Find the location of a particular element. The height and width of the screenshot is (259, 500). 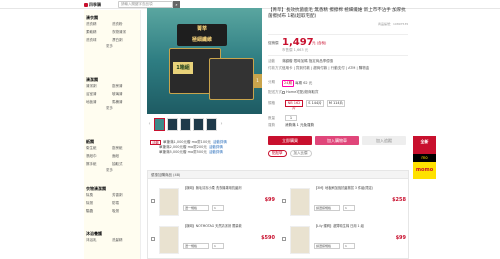

buy-now-button: 立即購買 is located at coordinates (290, 140).